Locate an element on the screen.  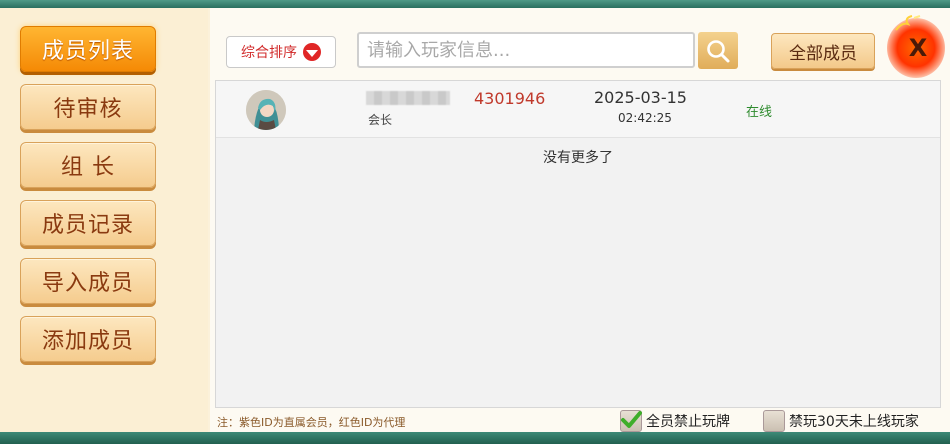
sidebar-item-group-leader: 组 长 is located at coordinates (88, 165).